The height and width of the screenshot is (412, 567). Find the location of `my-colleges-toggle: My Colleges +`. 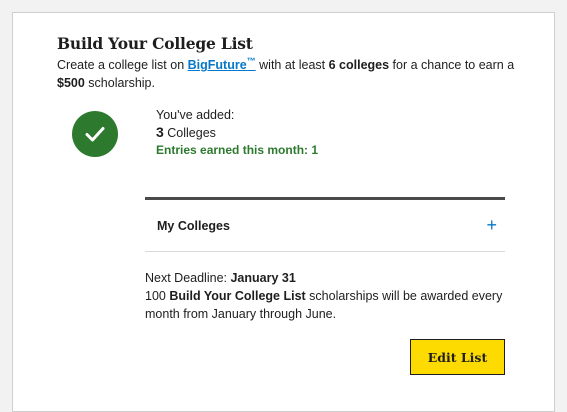

my-colleges-toggle: My Colleges + is located at coordinates (325, 226).